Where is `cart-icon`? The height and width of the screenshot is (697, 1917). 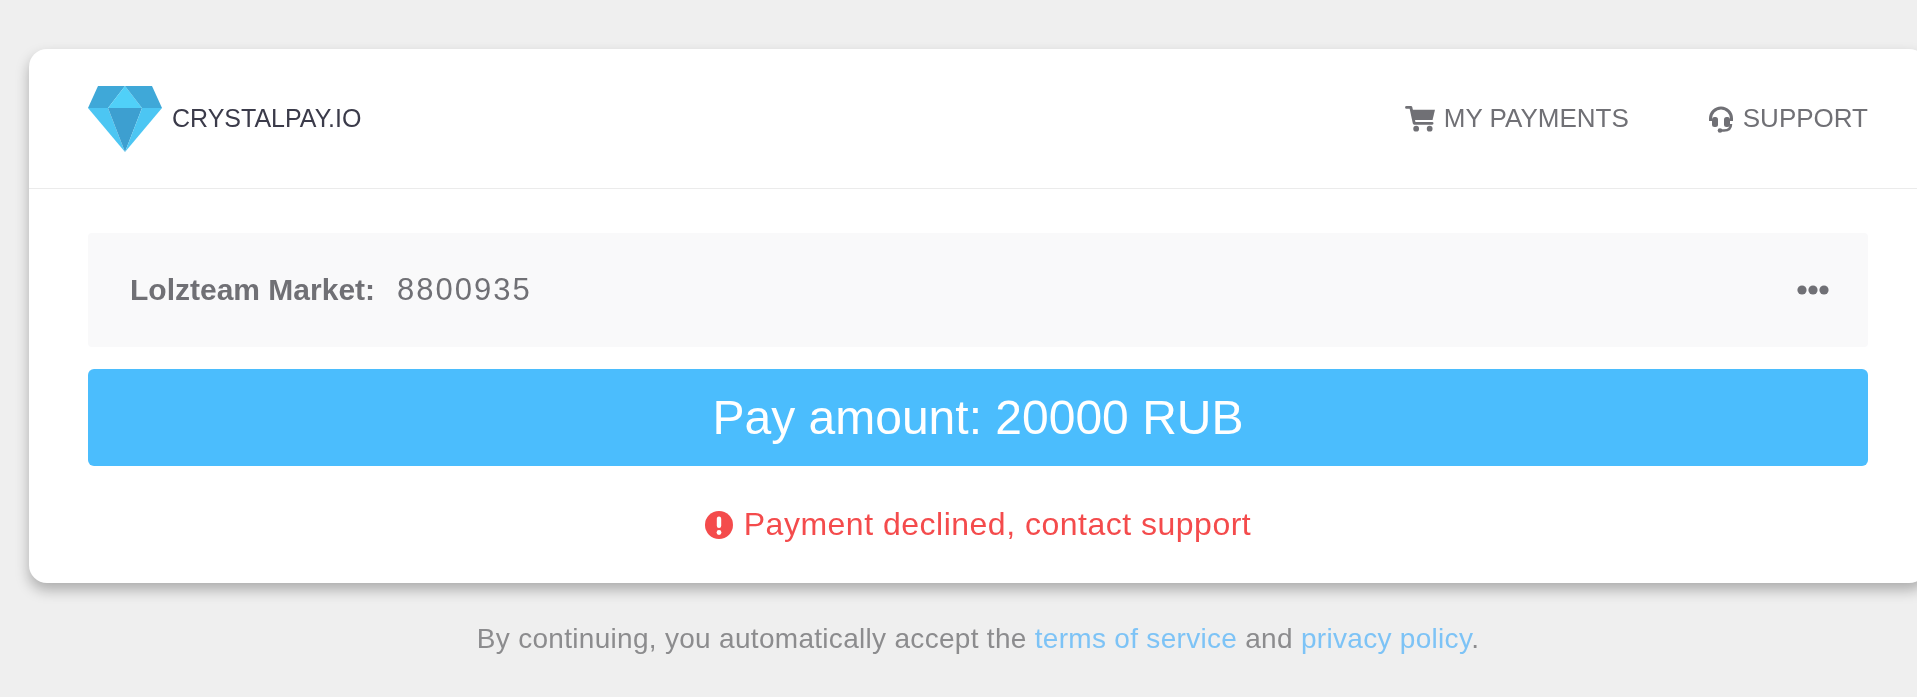
cart-icon is located at coordinates (1420, 118).